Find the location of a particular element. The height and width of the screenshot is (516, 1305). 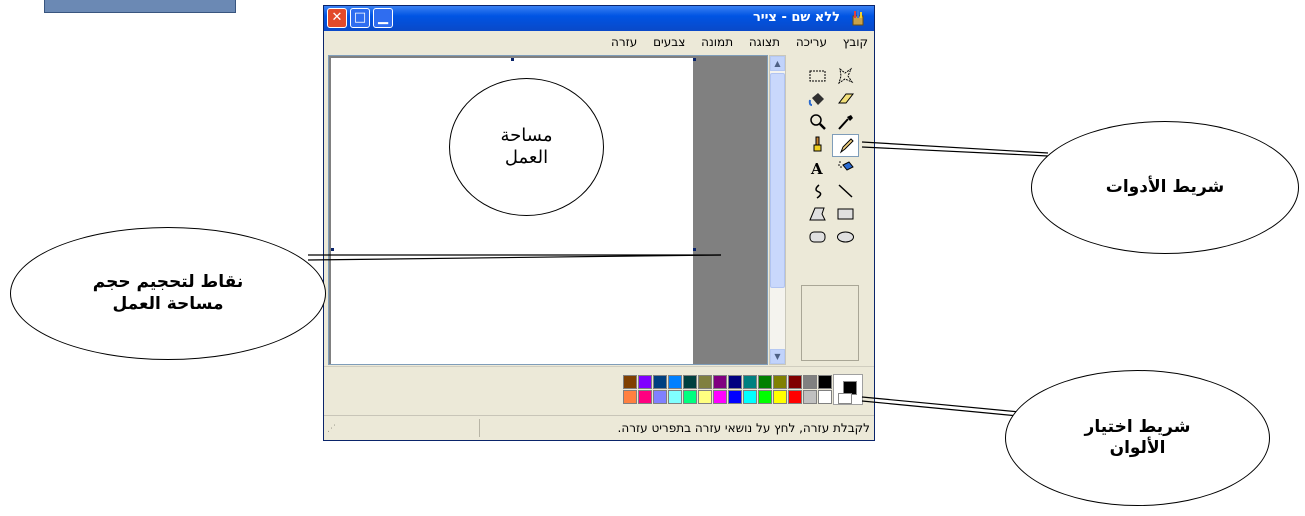

callout-resize-line2: مساحة العمل is located at coordinates (168, 303).